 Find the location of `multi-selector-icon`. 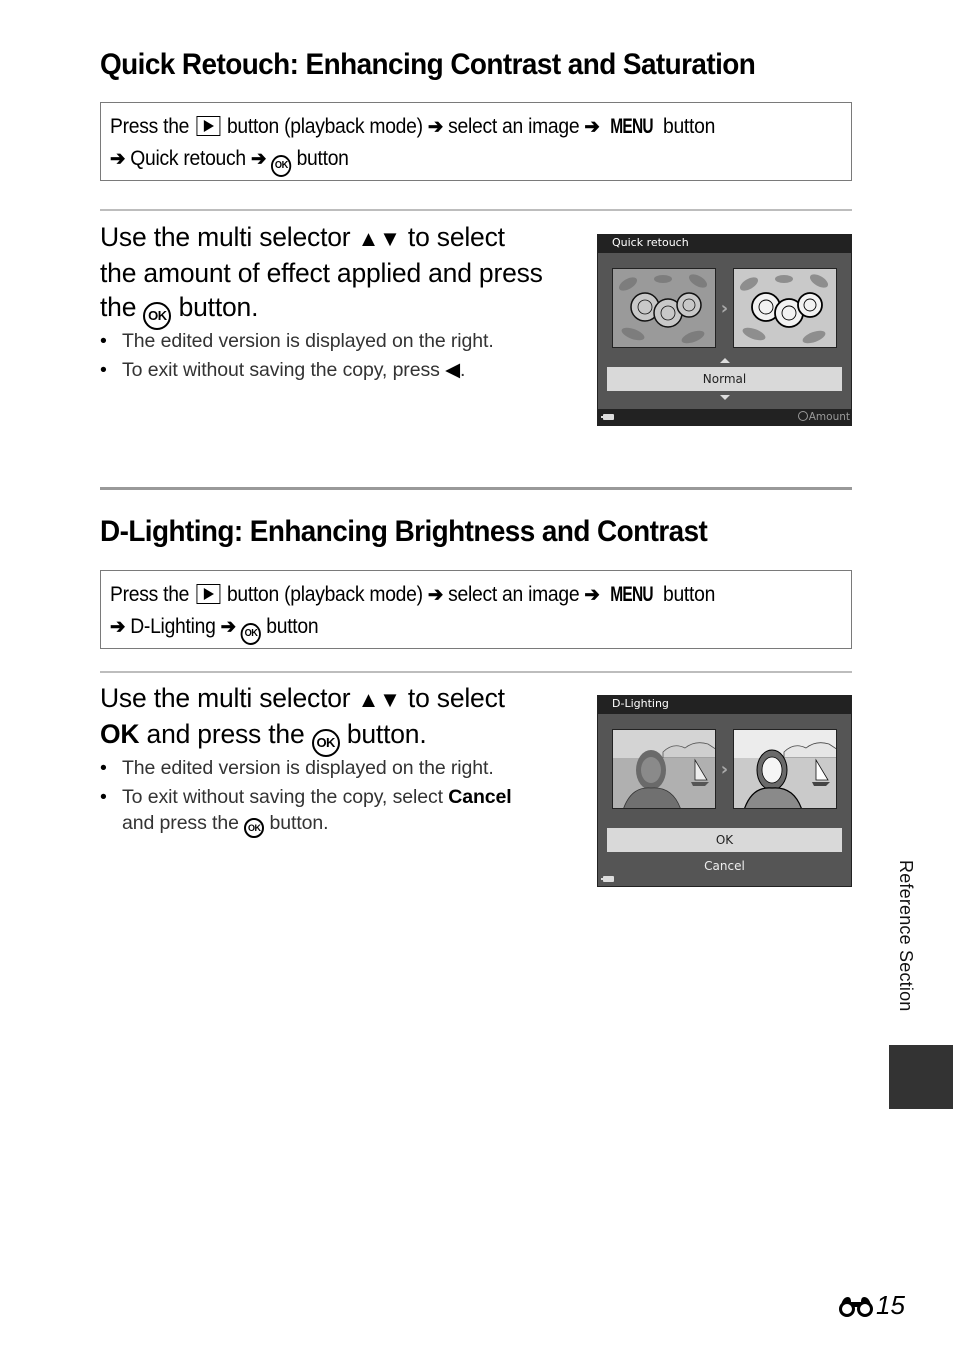

multi-selector-icon is located at coordinates (802, 416).